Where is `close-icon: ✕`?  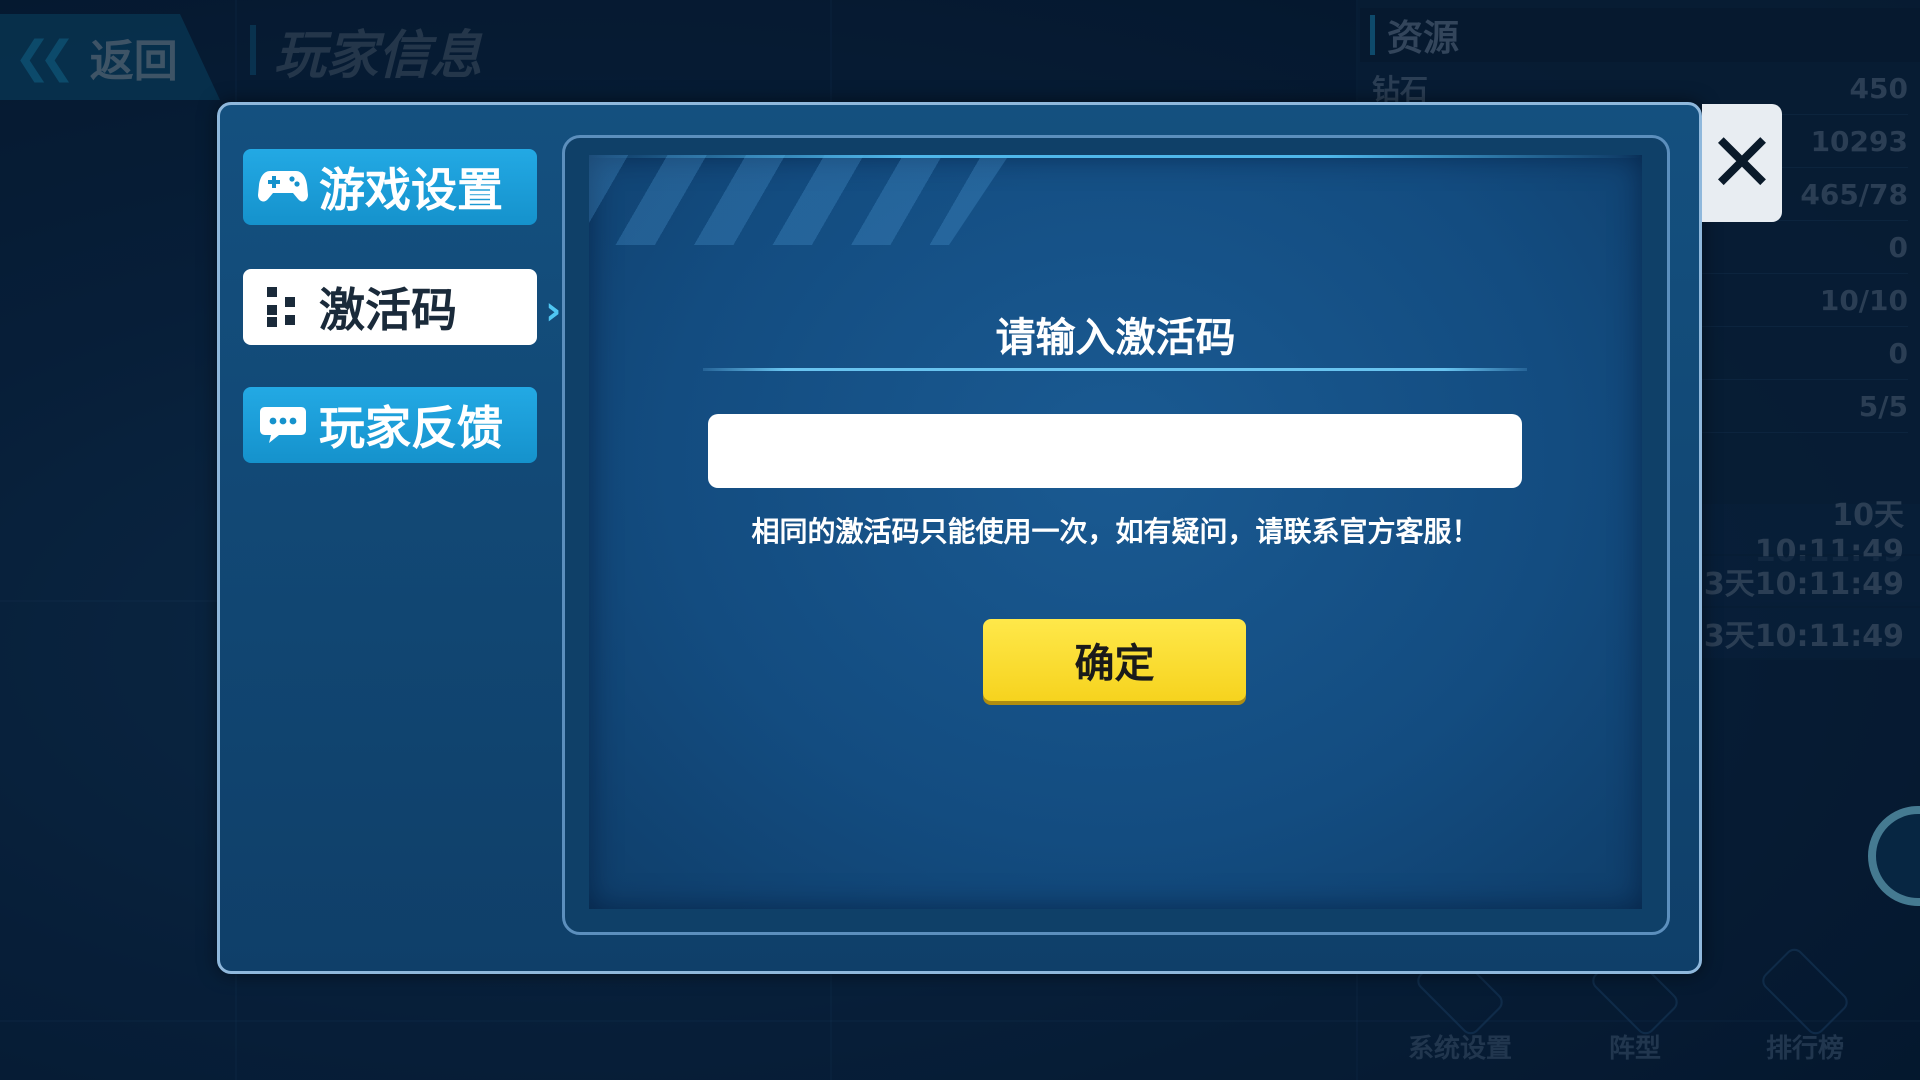
close-icon: ✕ is located at coordinates (1742, 163).